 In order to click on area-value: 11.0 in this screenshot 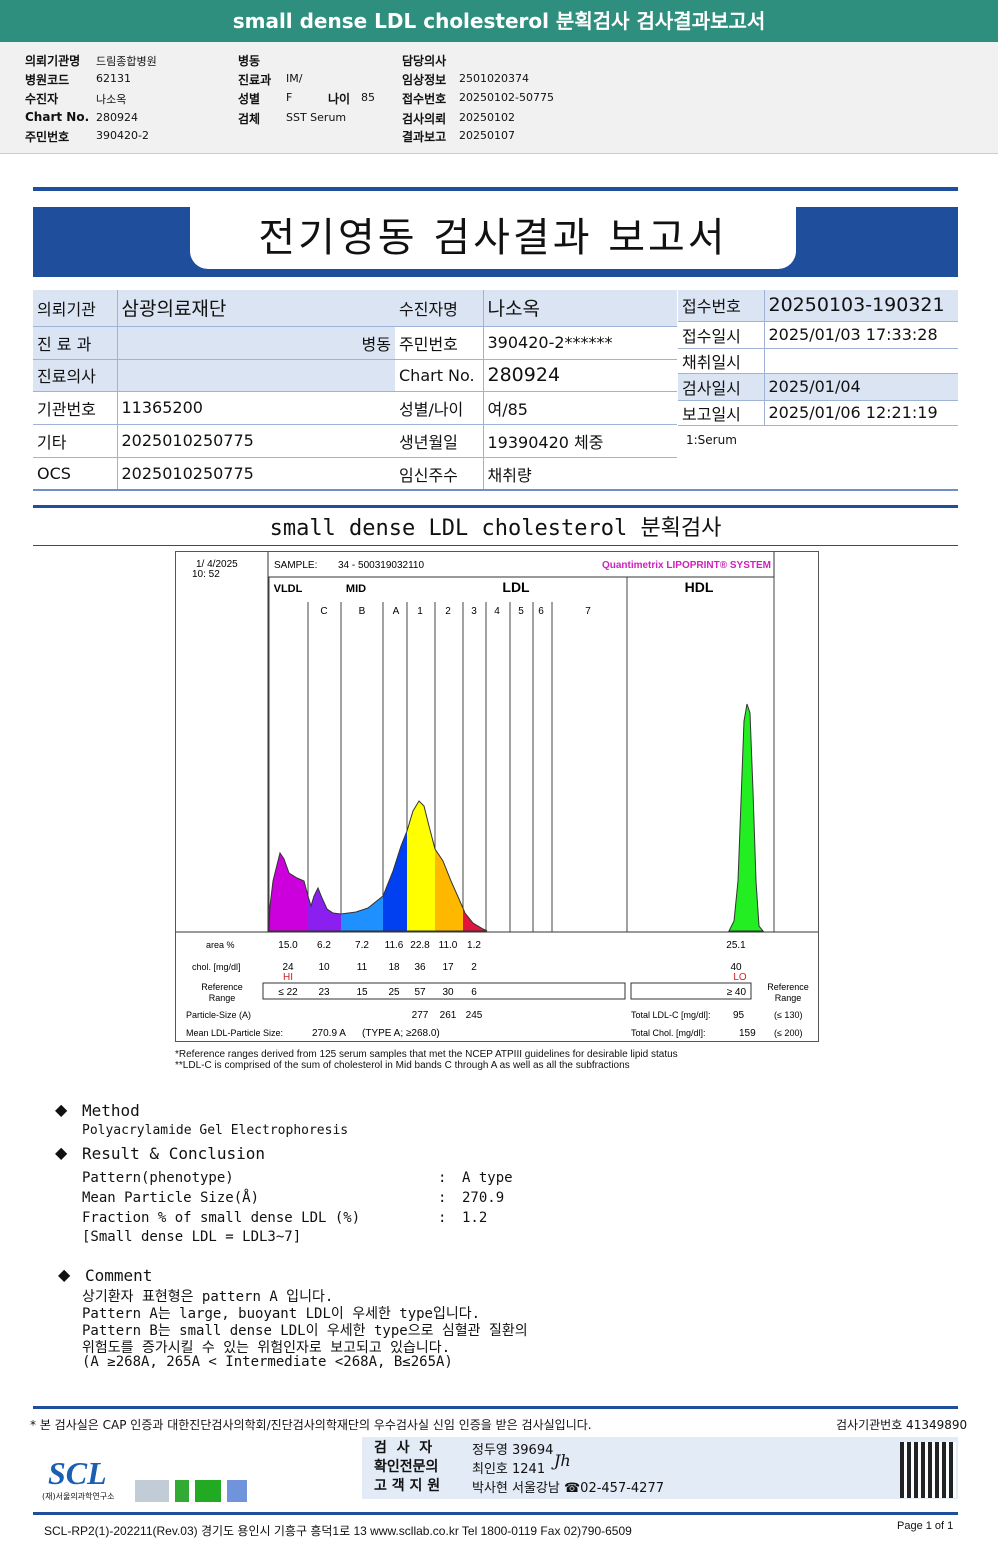, I will do `click(448, 945)`.